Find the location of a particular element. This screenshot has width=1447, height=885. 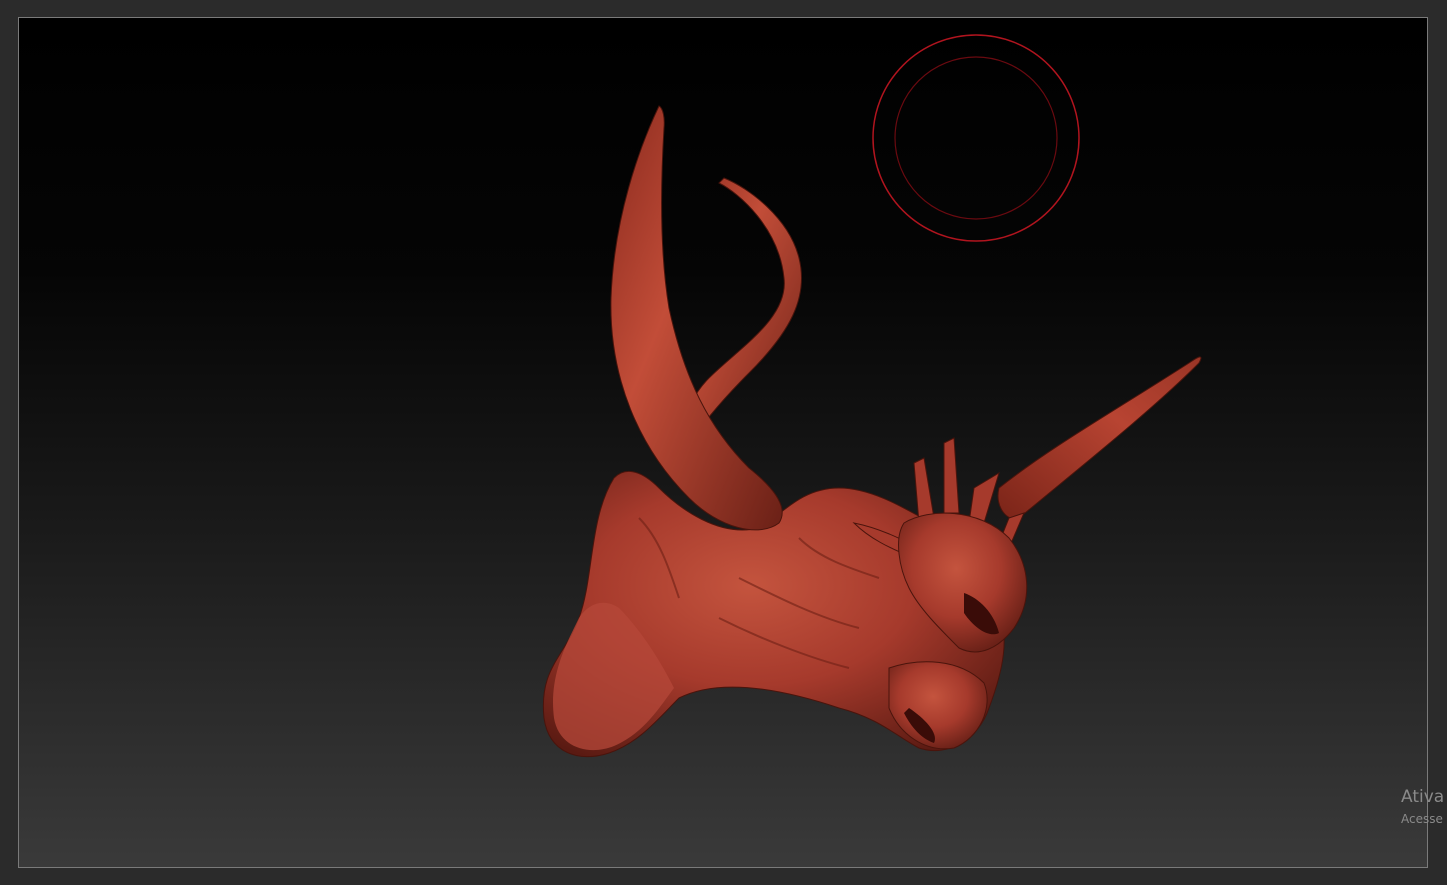

brush-cursor-rings is located at coordinates (976, 138).